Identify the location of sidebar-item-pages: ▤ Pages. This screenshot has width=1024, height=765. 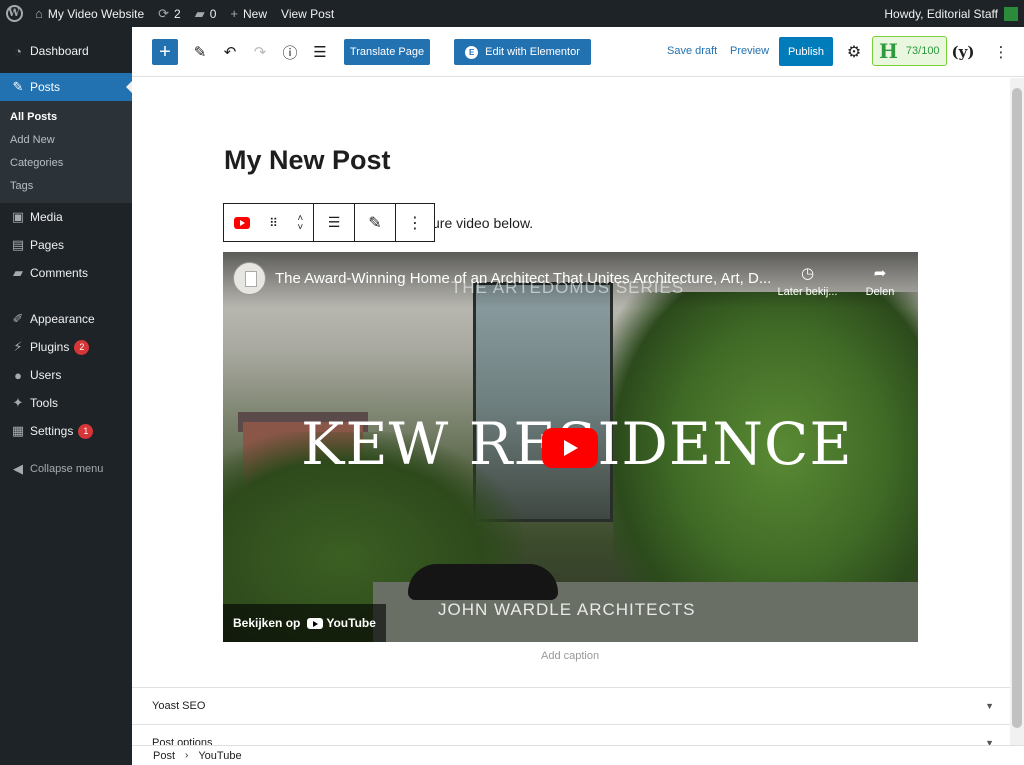
(66, 245).